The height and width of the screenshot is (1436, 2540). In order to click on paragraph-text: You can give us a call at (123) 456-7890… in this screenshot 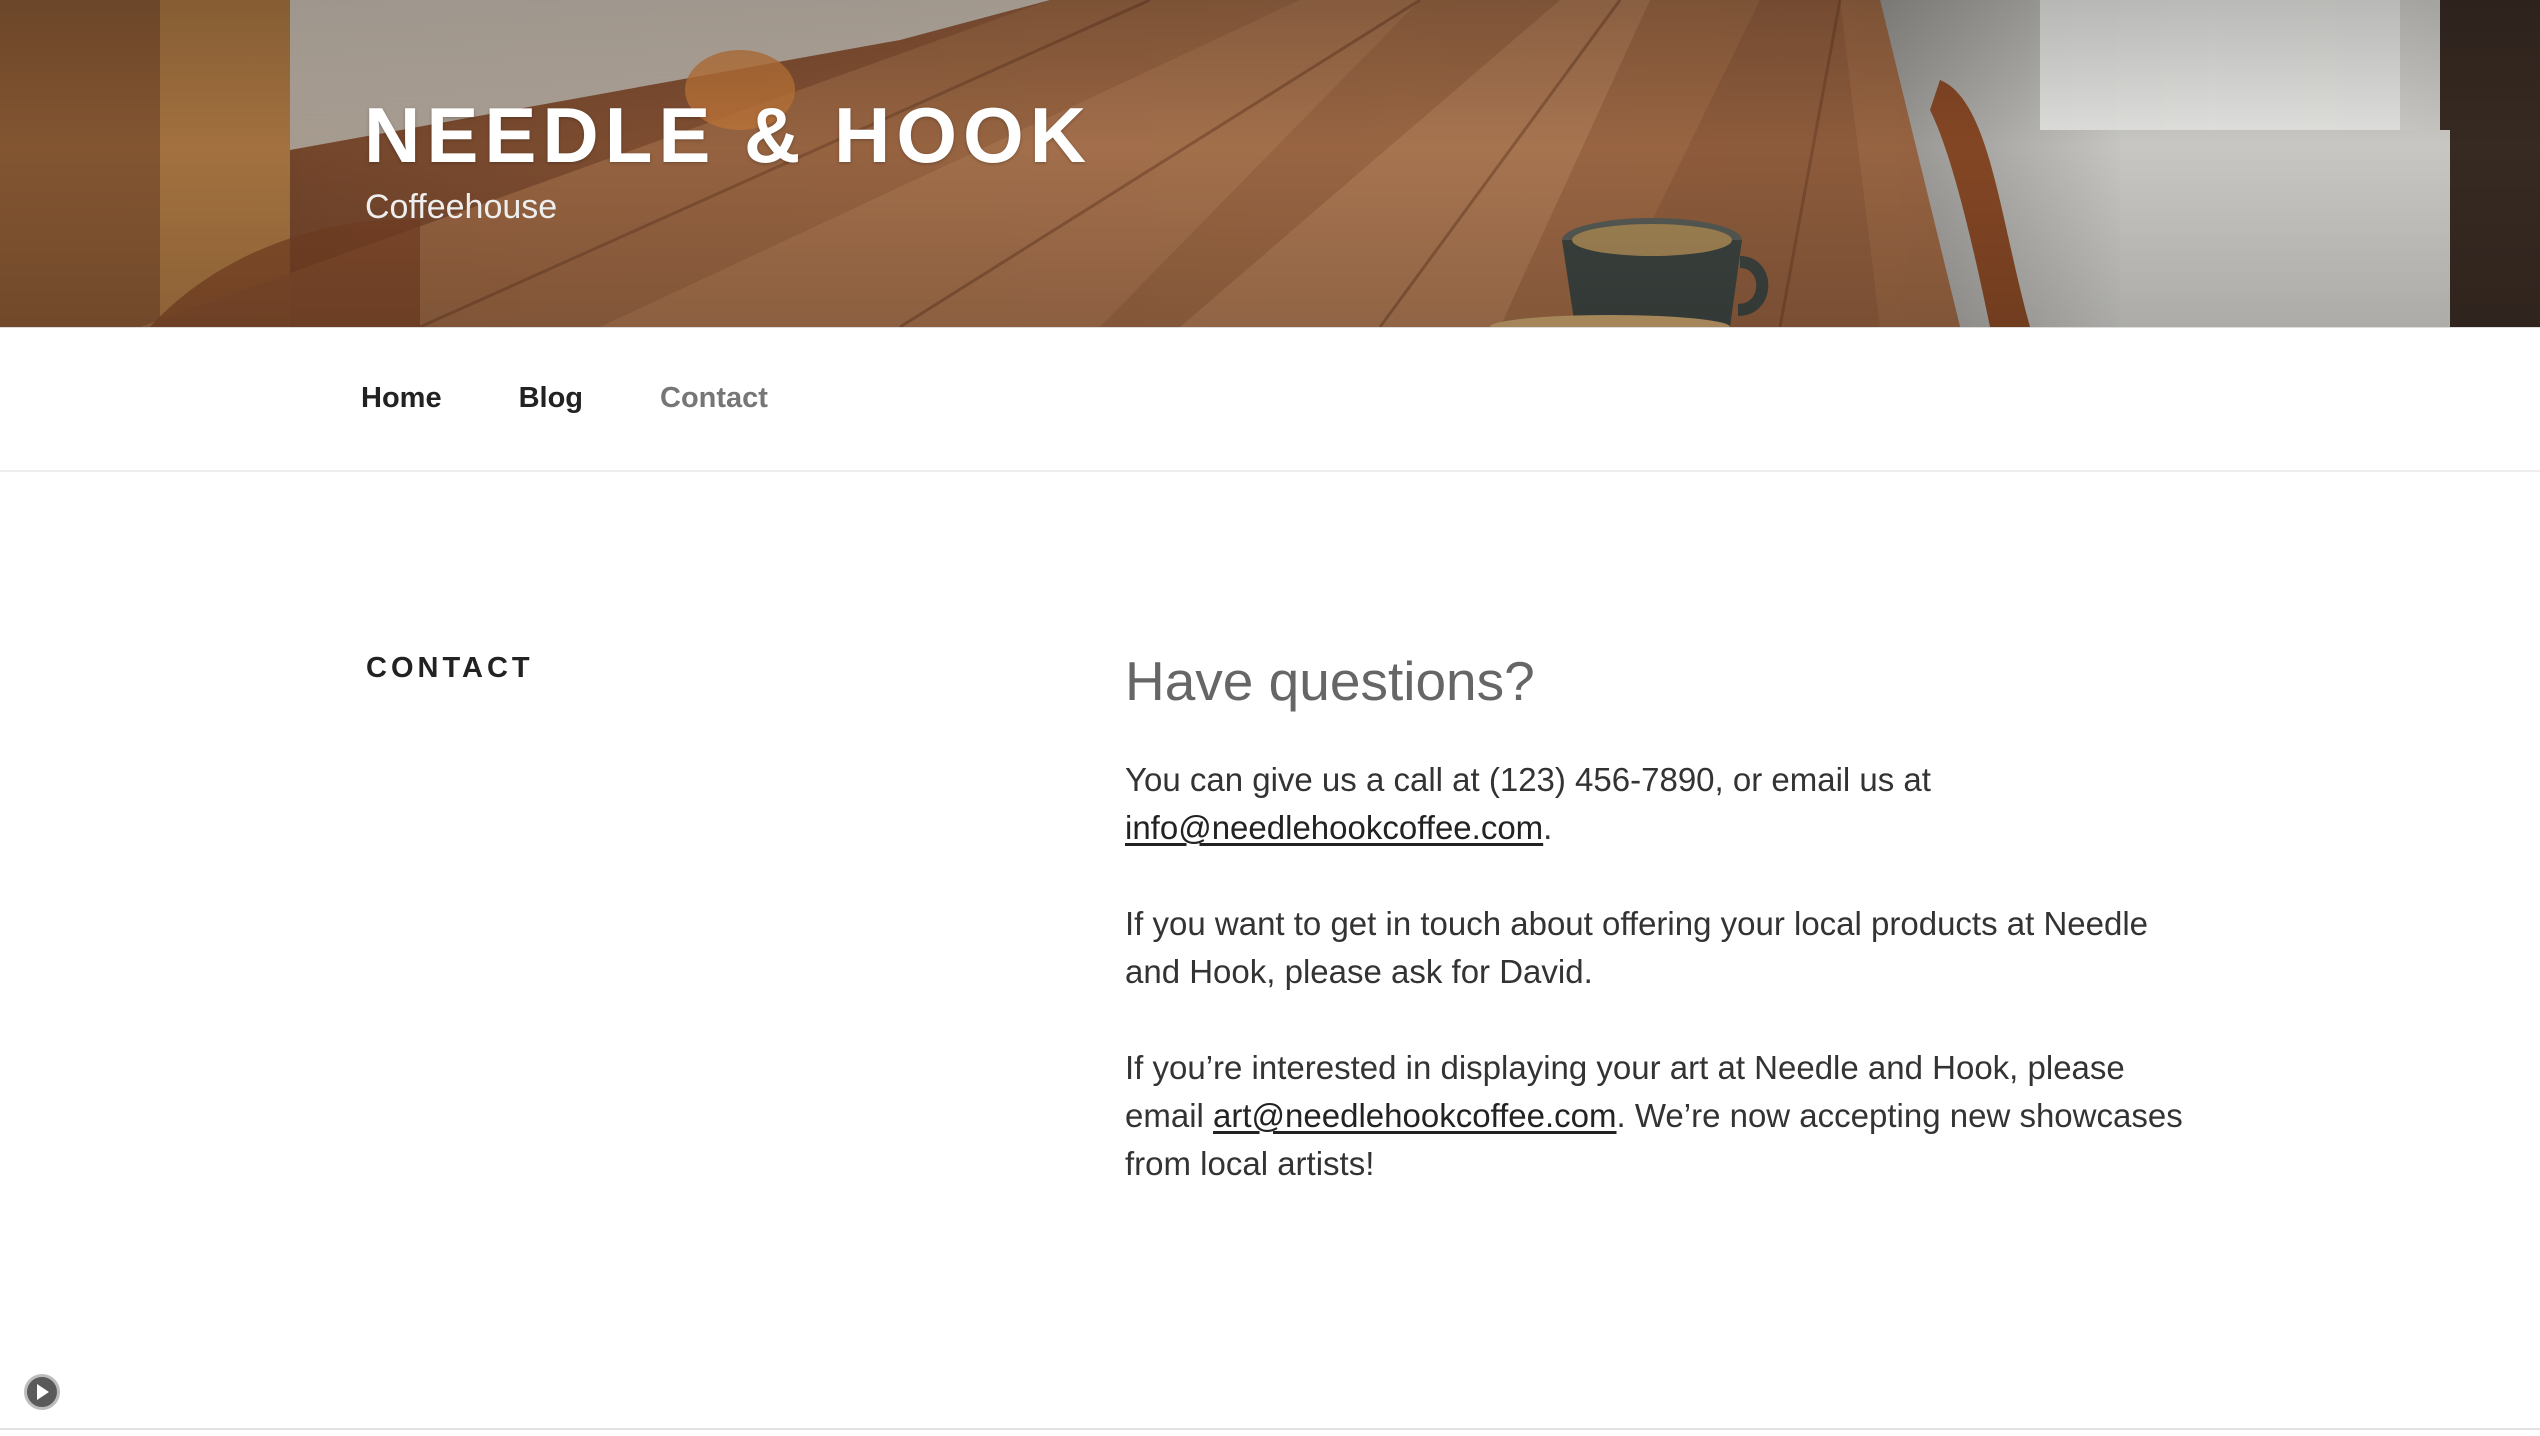, I will do `click(1528, 779)`.